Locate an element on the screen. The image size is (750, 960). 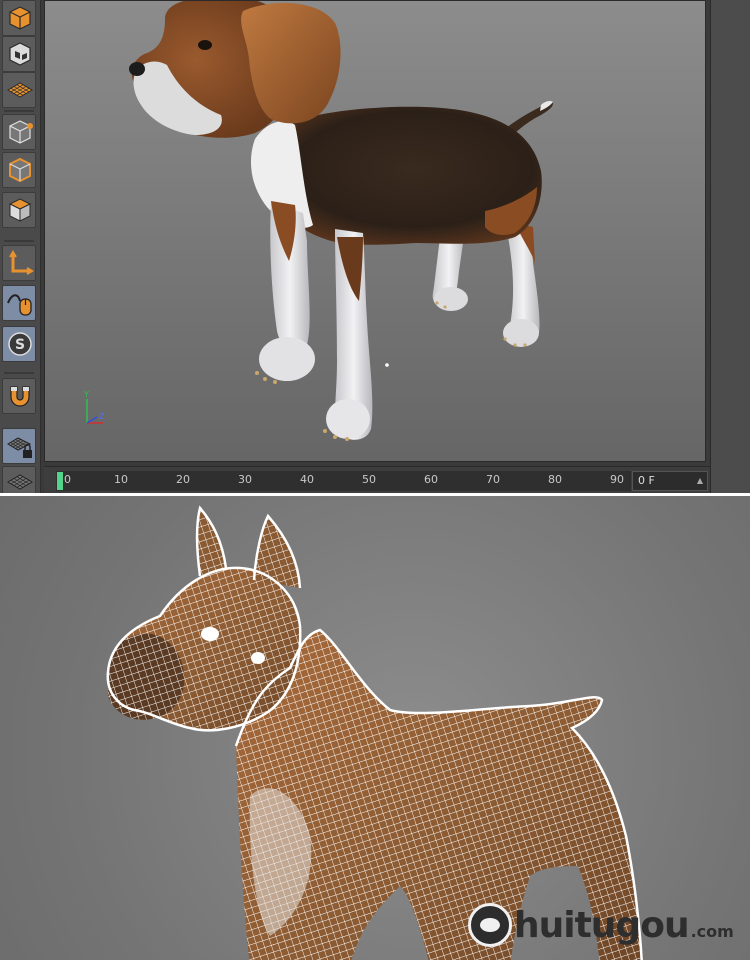
axis-mode-icon is located at coordinates (21, 262).